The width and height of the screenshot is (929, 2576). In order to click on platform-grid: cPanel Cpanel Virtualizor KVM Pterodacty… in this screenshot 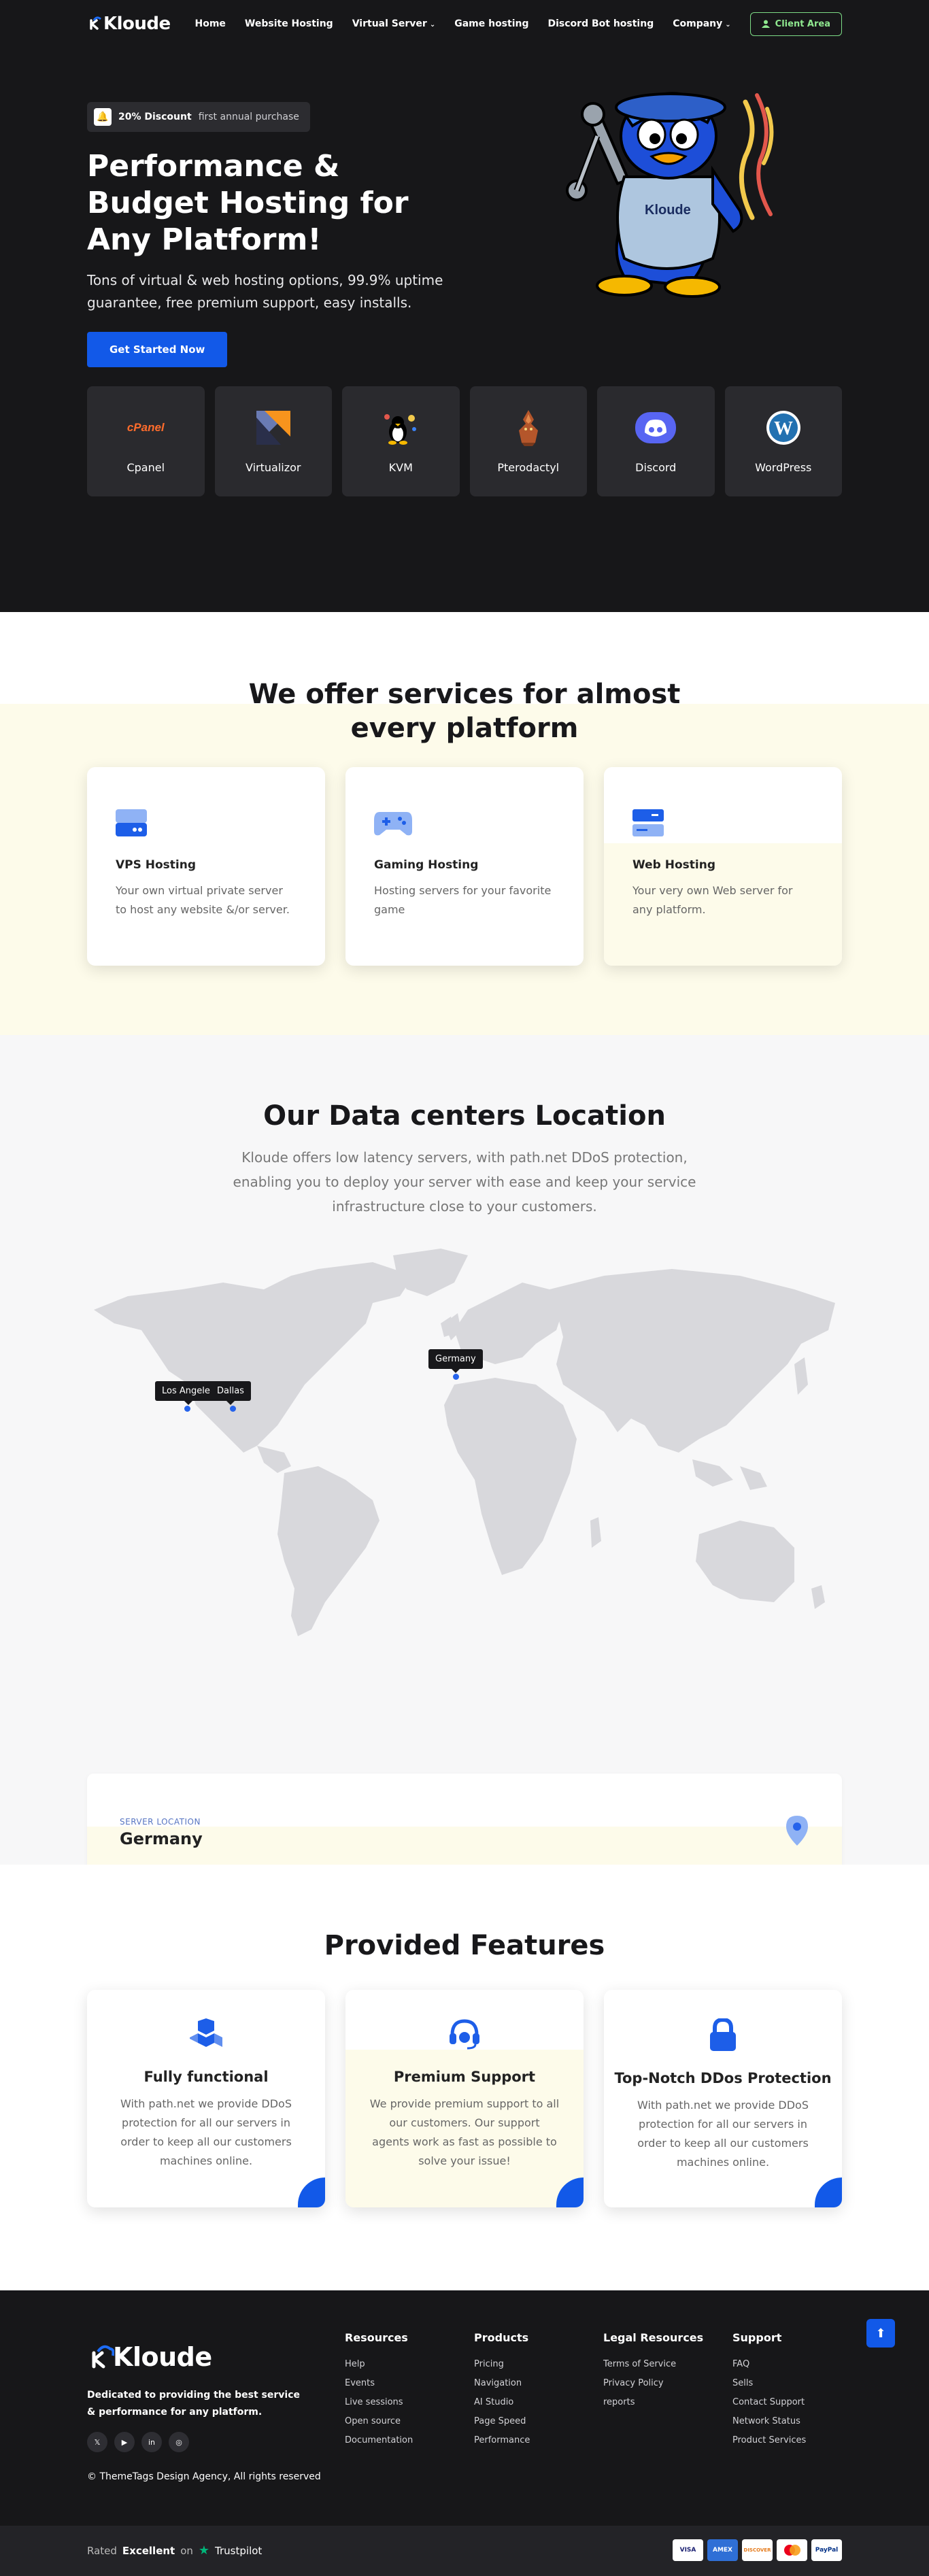, I will do `click(464, 441)`.